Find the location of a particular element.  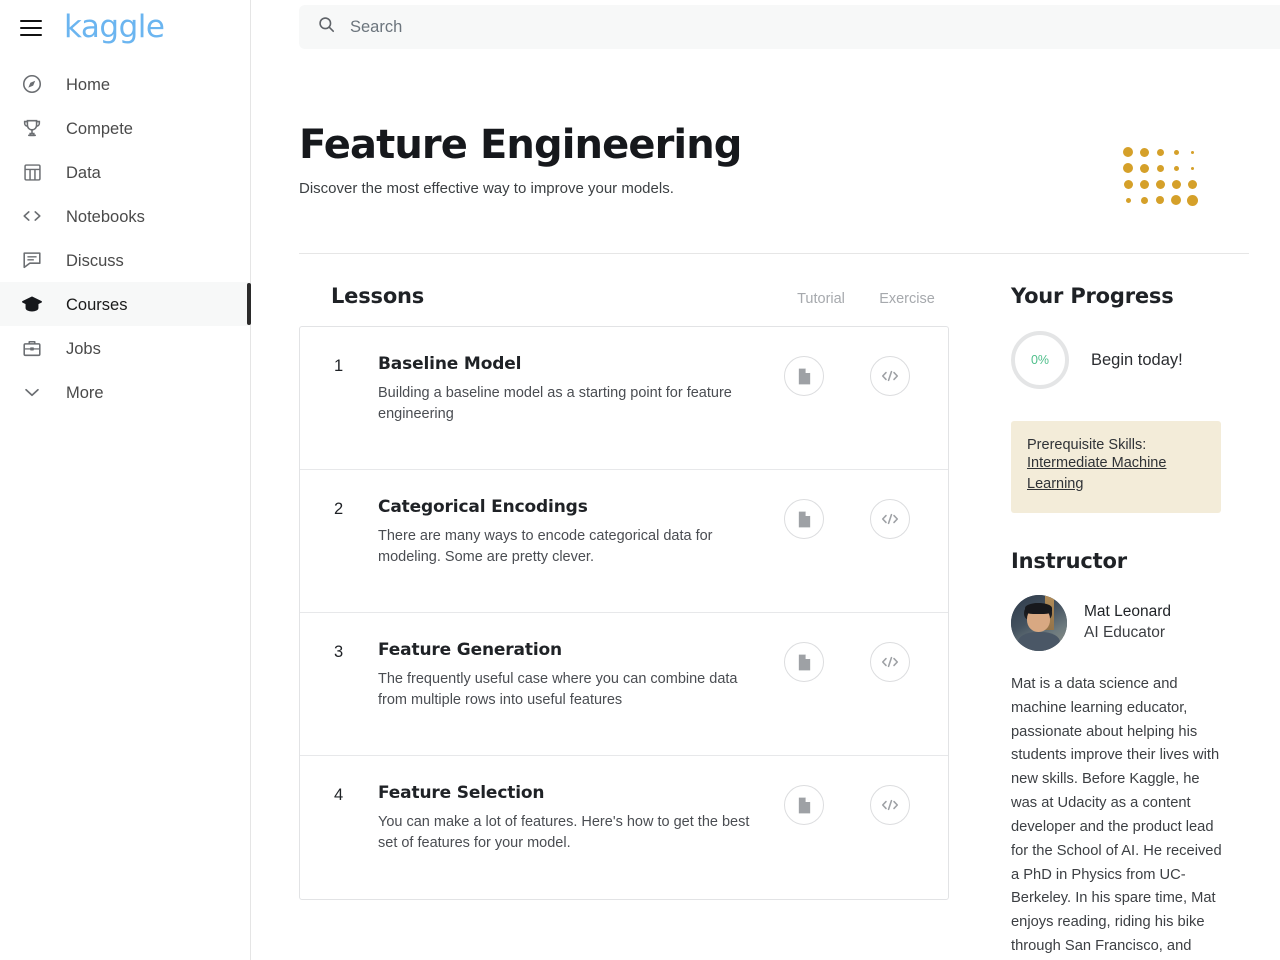

prerequisite-link: Intermediate Machine Learning is located at coordinates (1096, 473).